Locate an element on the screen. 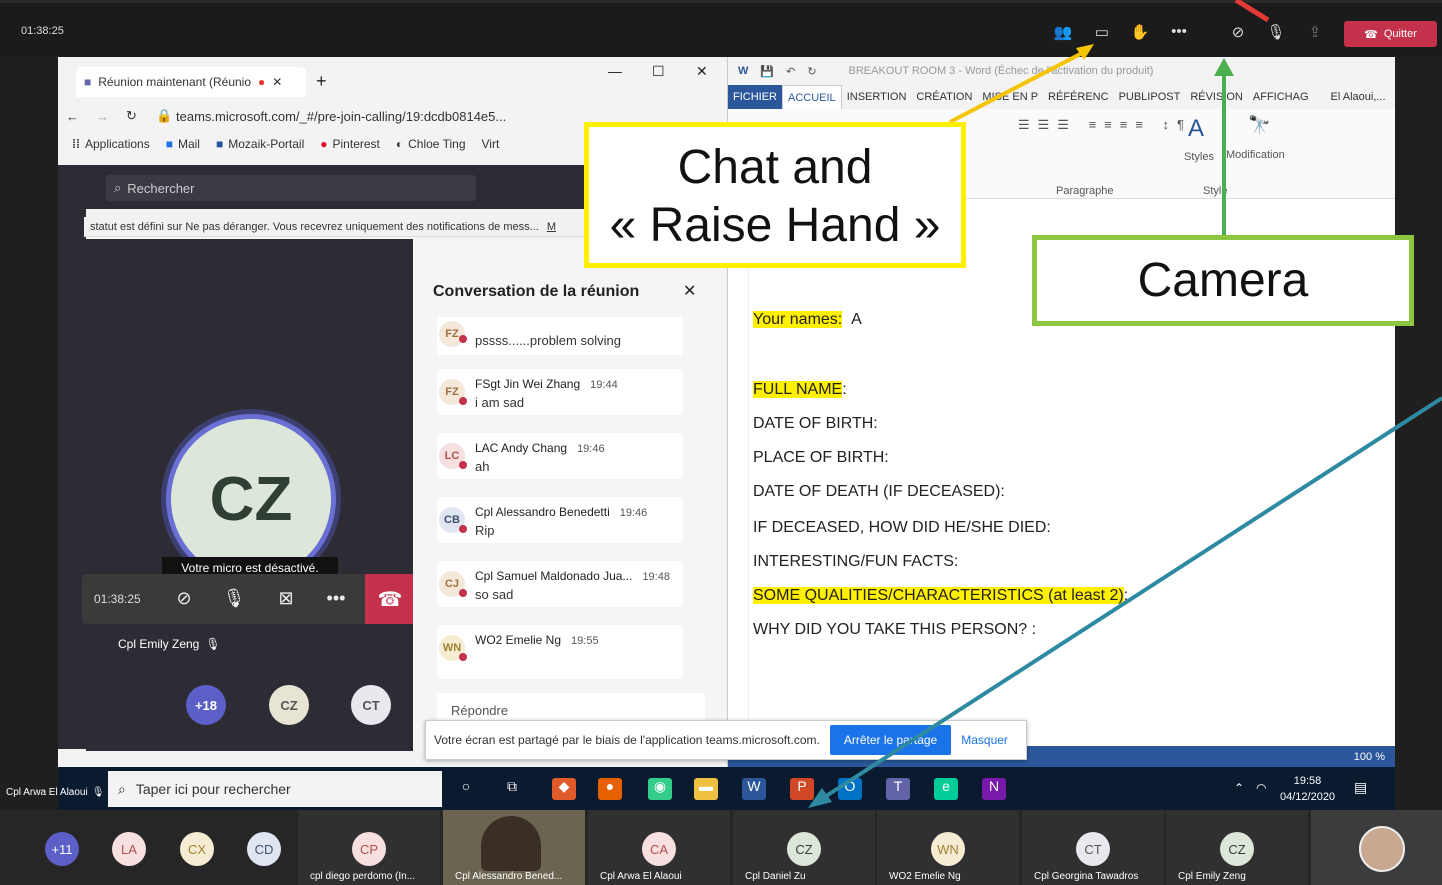 The image size is (1442, 885). yellow-arrow is located at coordinates (1019, 86).